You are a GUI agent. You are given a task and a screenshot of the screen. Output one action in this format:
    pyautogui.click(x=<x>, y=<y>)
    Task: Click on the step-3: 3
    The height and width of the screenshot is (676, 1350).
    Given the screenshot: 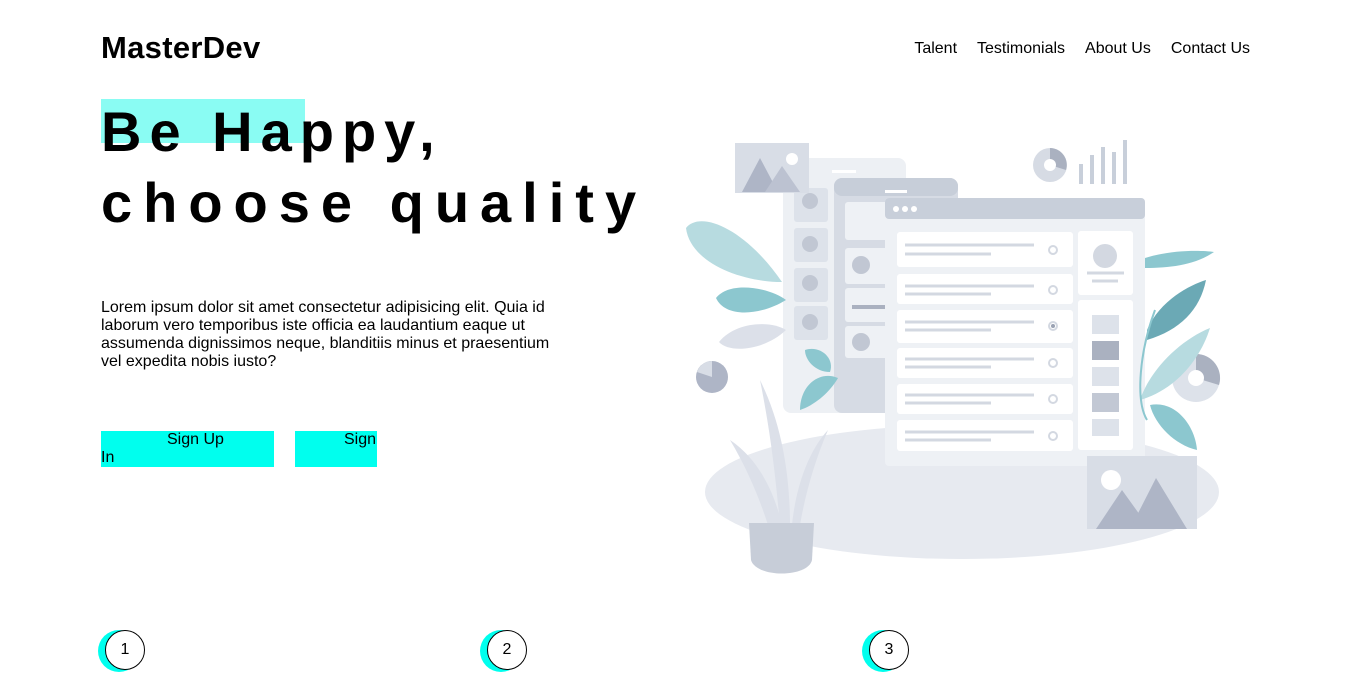 What is the action you would take?
    pyautogui.click(x=888, y=653)
    